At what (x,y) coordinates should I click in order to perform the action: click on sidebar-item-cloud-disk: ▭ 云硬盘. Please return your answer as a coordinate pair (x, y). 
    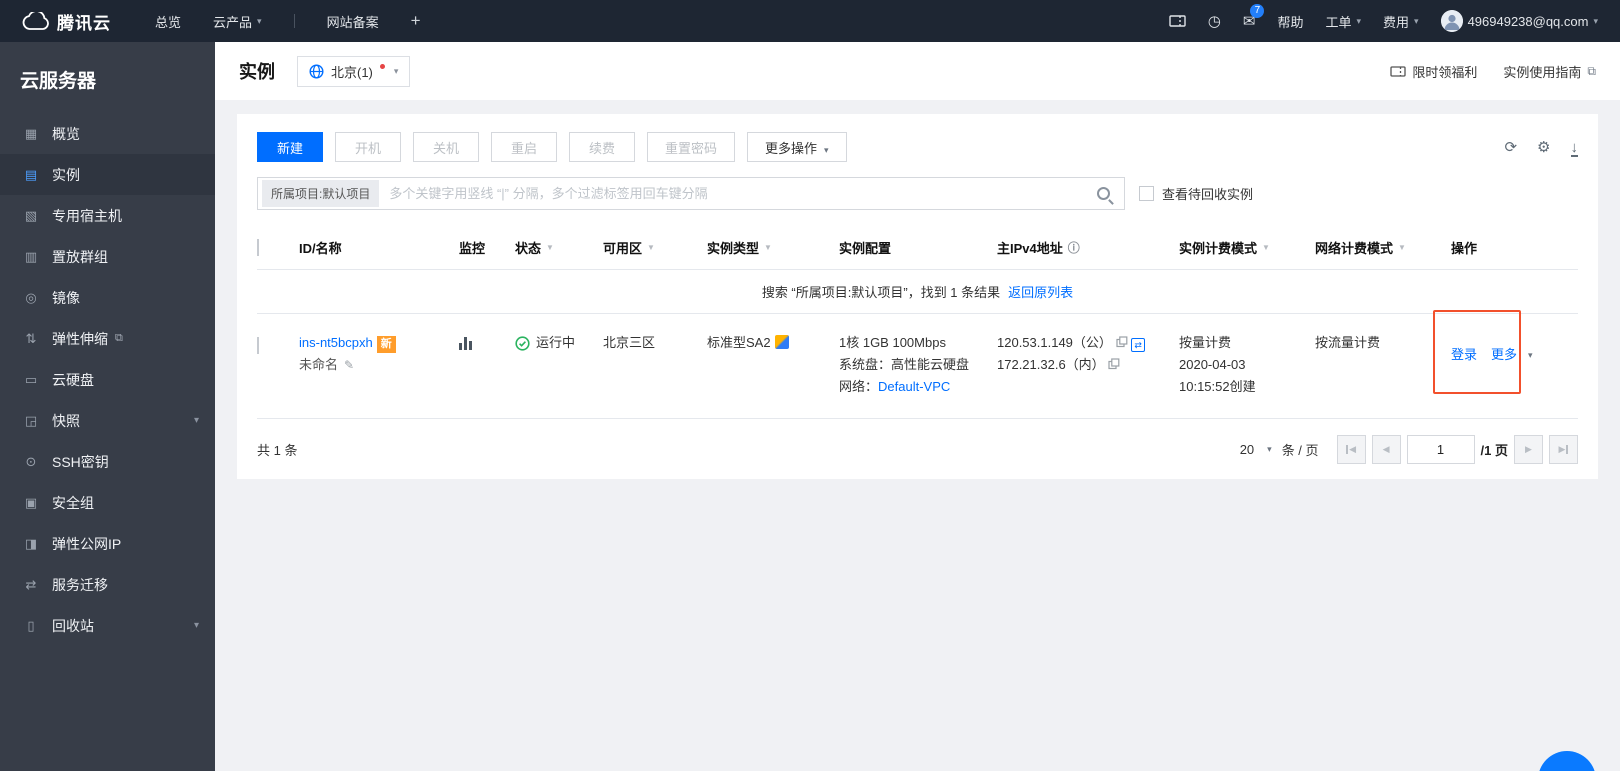
    Looking at the image, I should click on (107, 379).